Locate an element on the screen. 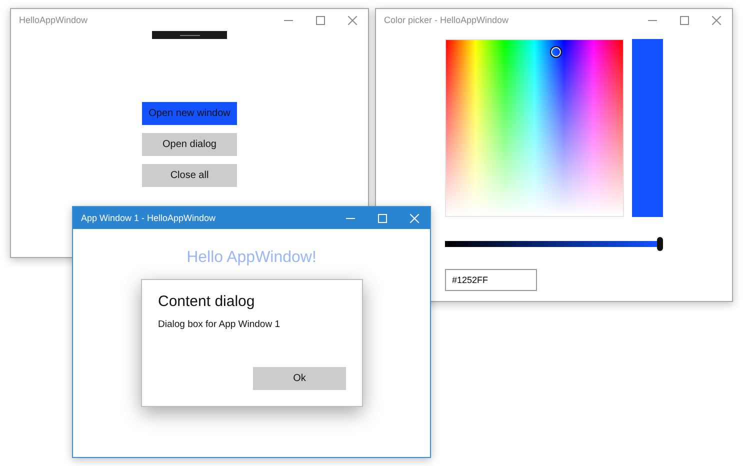 This screenshot has height=466, width=743. action-button: Open dialog is located at coordinates (189, 144).